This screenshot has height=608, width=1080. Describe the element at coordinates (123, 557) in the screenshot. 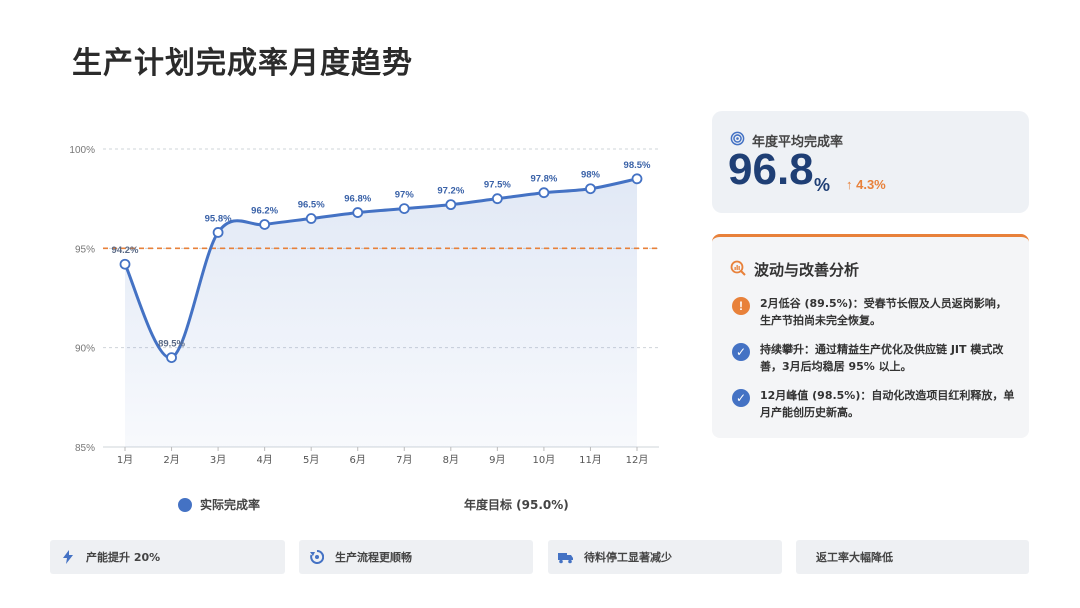

I see `bottom-item-label: 产能提升 20%` at that location.